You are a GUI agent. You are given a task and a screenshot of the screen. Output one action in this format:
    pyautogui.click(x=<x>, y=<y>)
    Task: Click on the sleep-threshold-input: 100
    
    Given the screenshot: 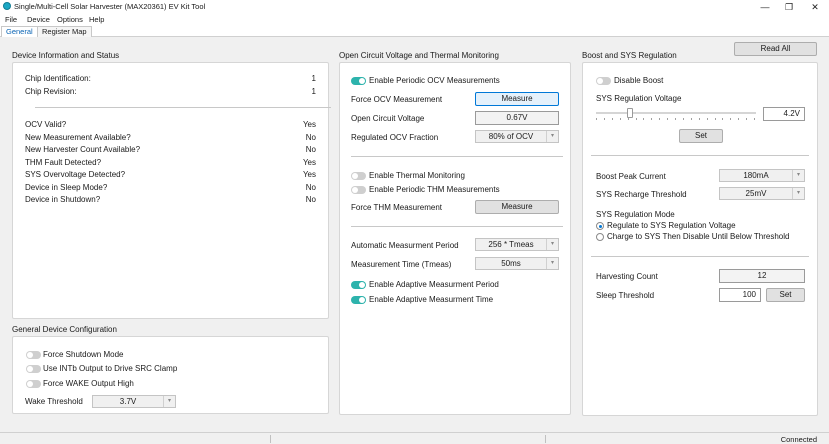 What is the action you would take?
    pyautogui.click(x=740, y=295)
    